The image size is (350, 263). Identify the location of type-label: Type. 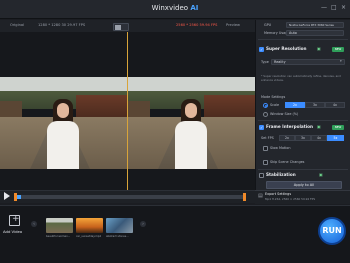
(265, 62).